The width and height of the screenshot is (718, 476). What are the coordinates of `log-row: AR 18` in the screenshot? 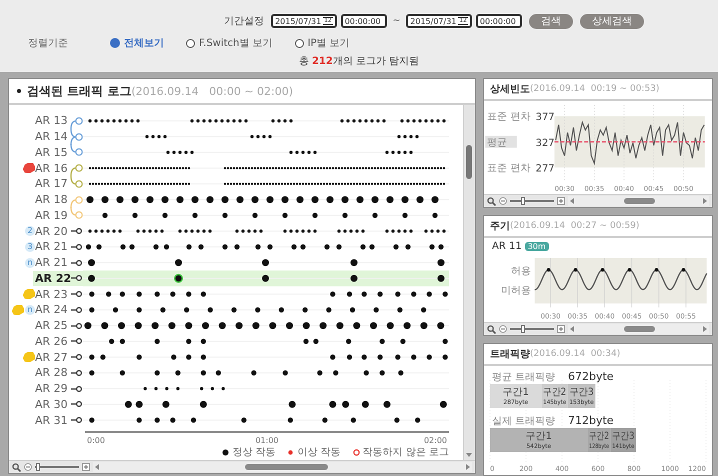 It's located at (46, 200).